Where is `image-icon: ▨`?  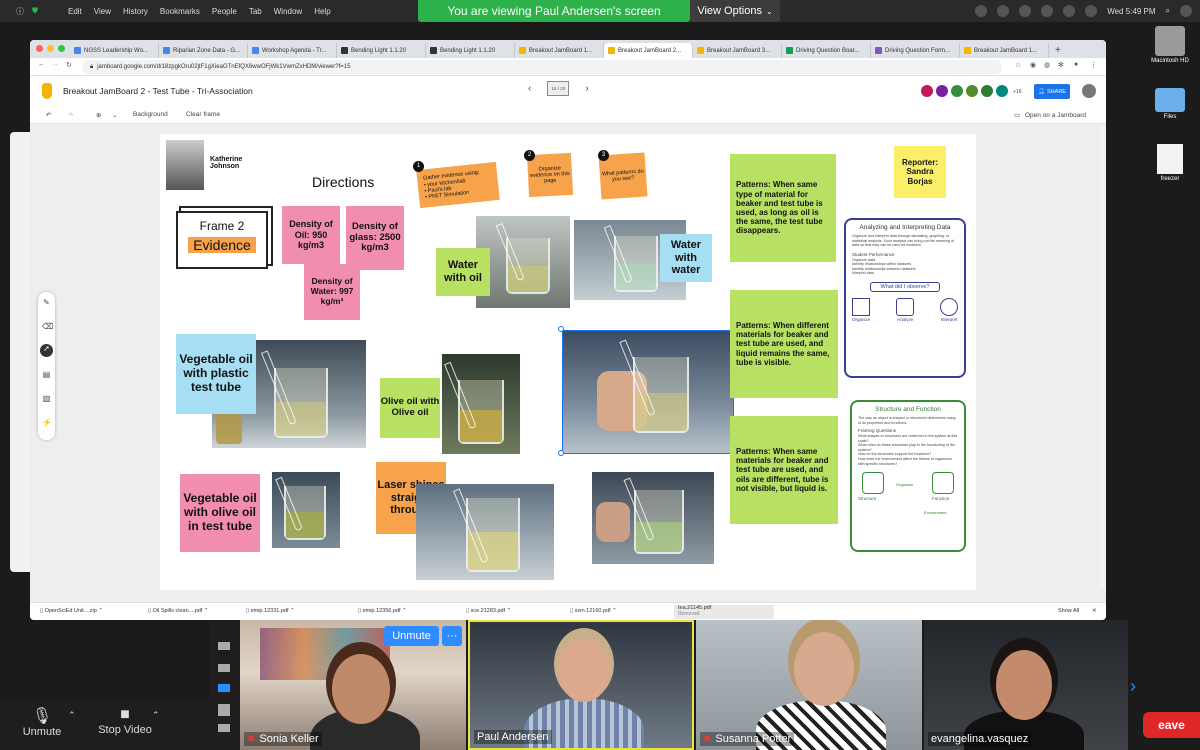 image-icon: ▨ is located at coordinates (46, 398).